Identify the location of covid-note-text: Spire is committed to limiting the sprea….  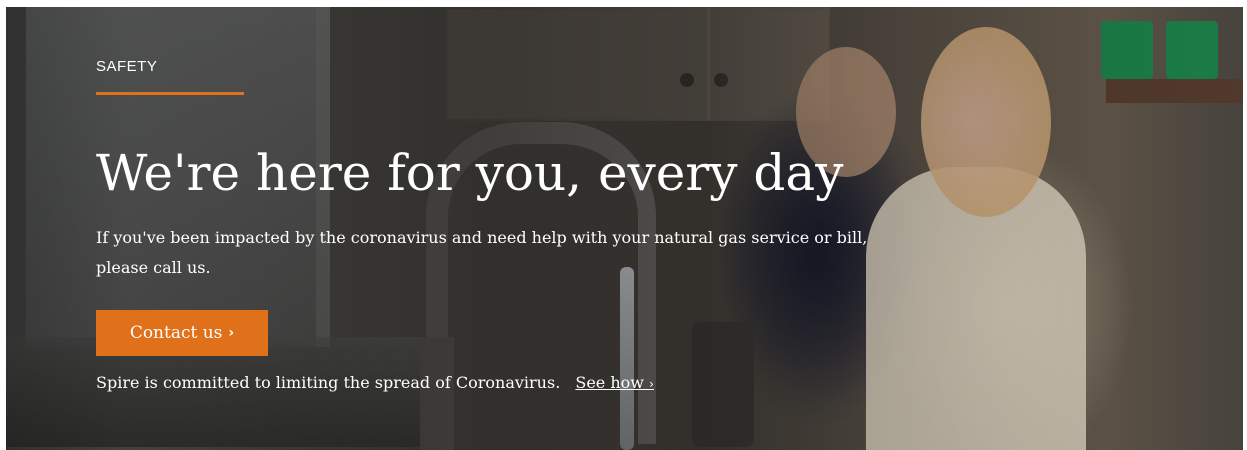
(328, 382).